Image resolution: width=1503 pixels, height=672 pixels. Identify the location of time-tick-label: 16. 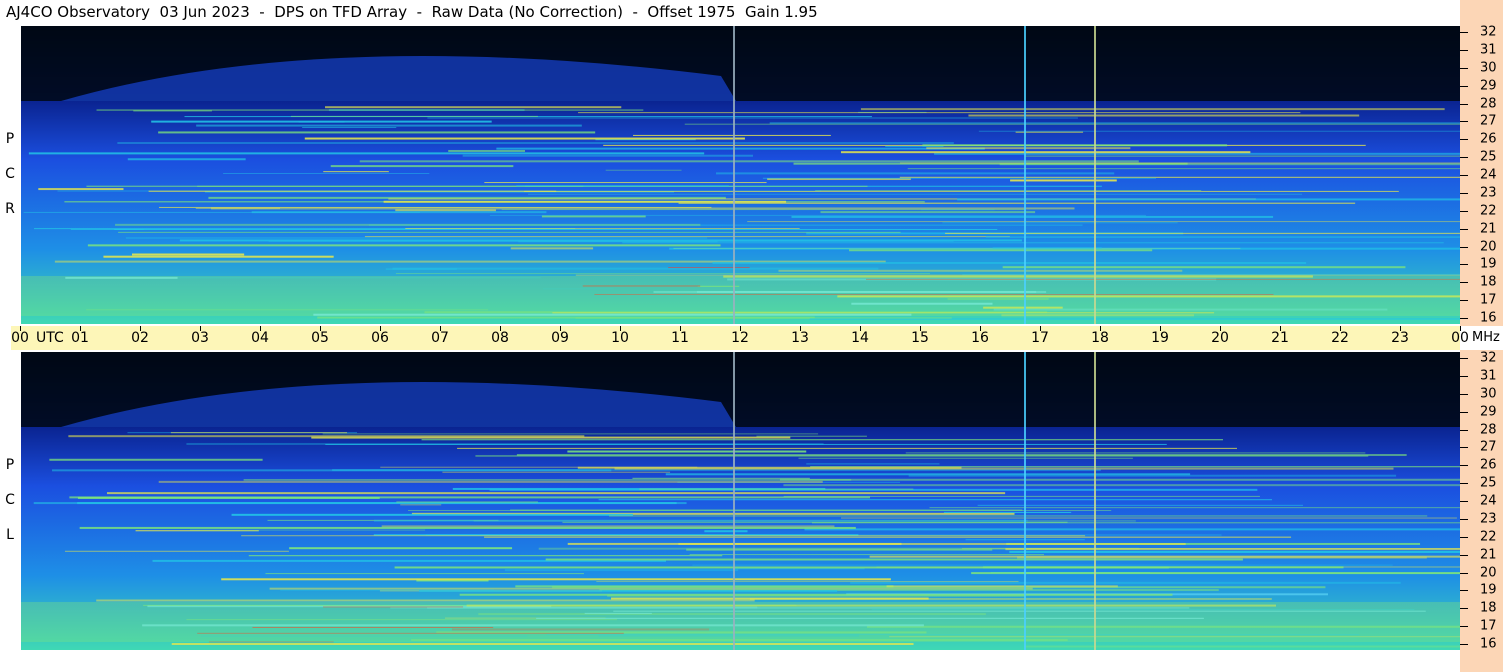
(980, 338).